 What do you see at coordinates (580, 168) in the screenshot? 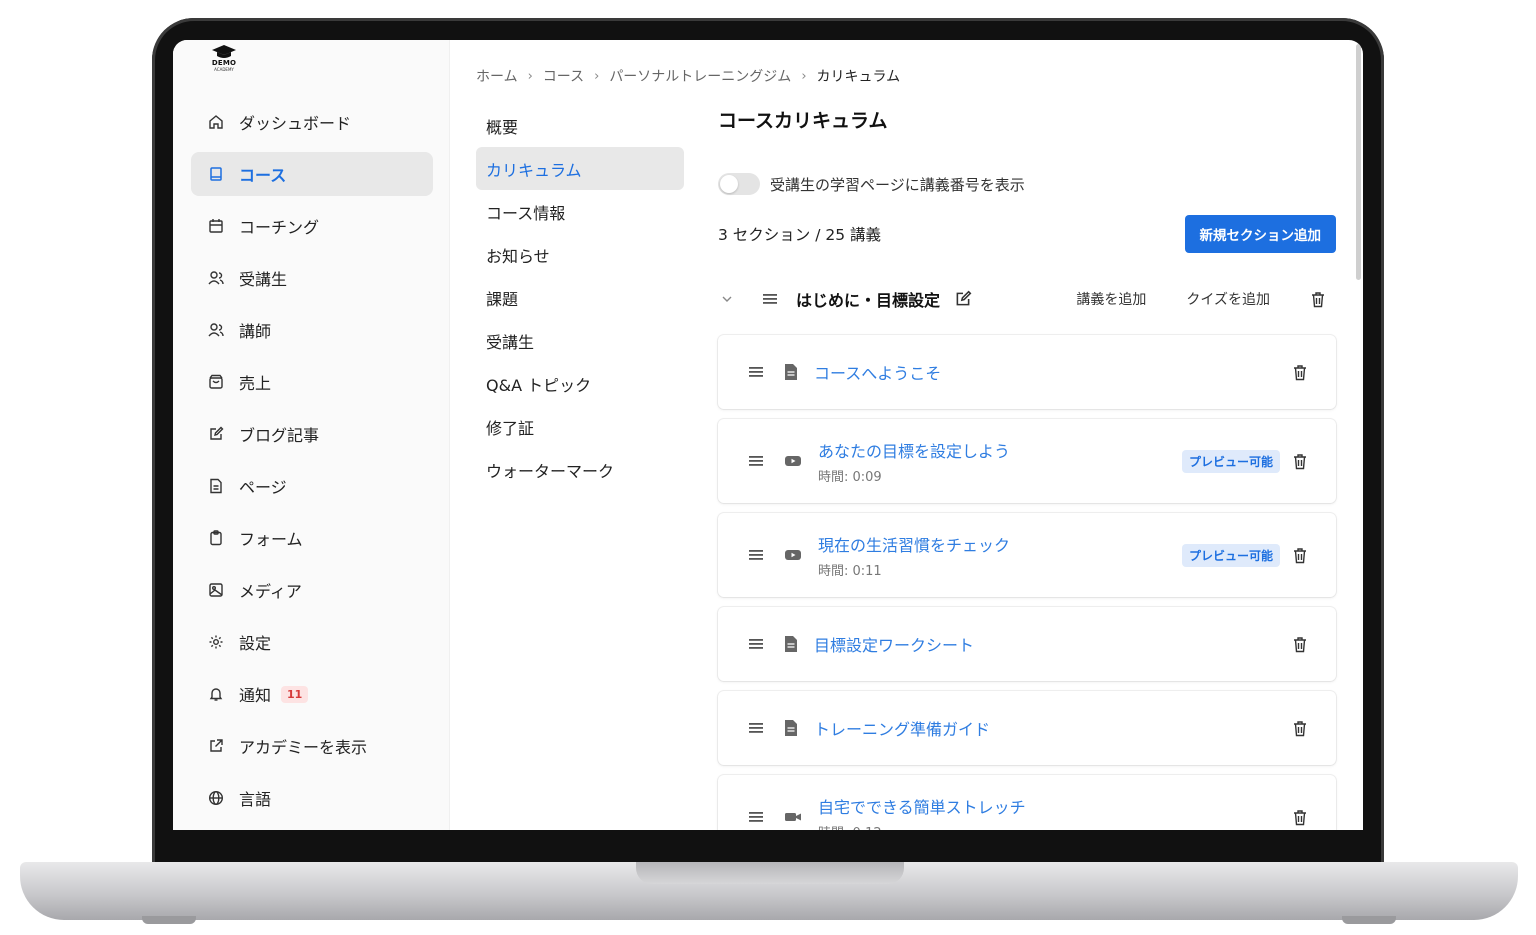
I see `tab-curriculum: カリキュラム` at bounding box center [580, 168].